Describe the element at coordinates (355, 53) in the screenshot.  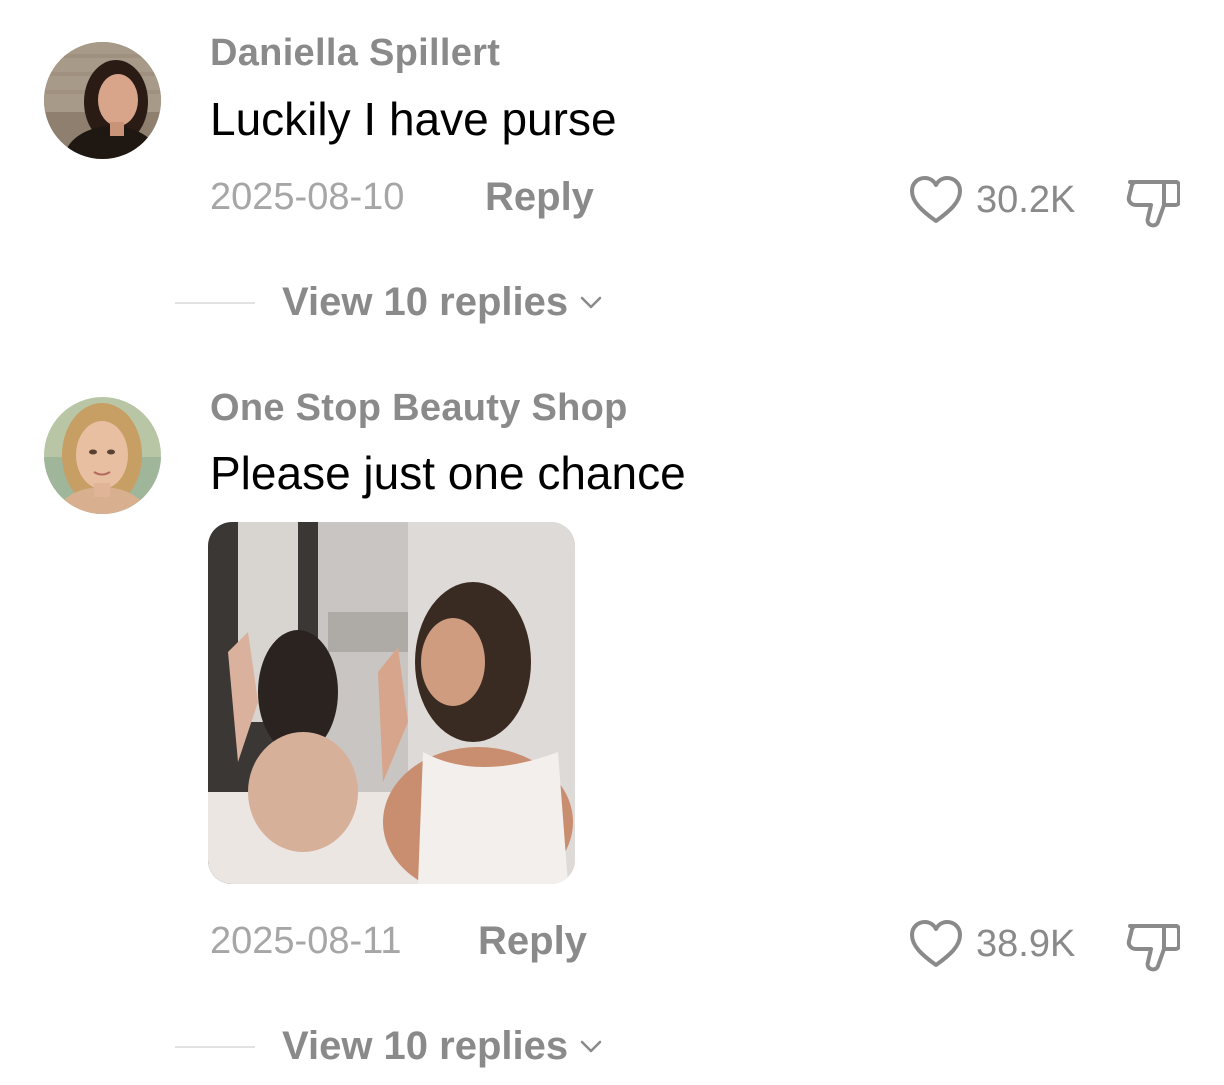
I see `comment-username: Daniella Spillert` at that location.